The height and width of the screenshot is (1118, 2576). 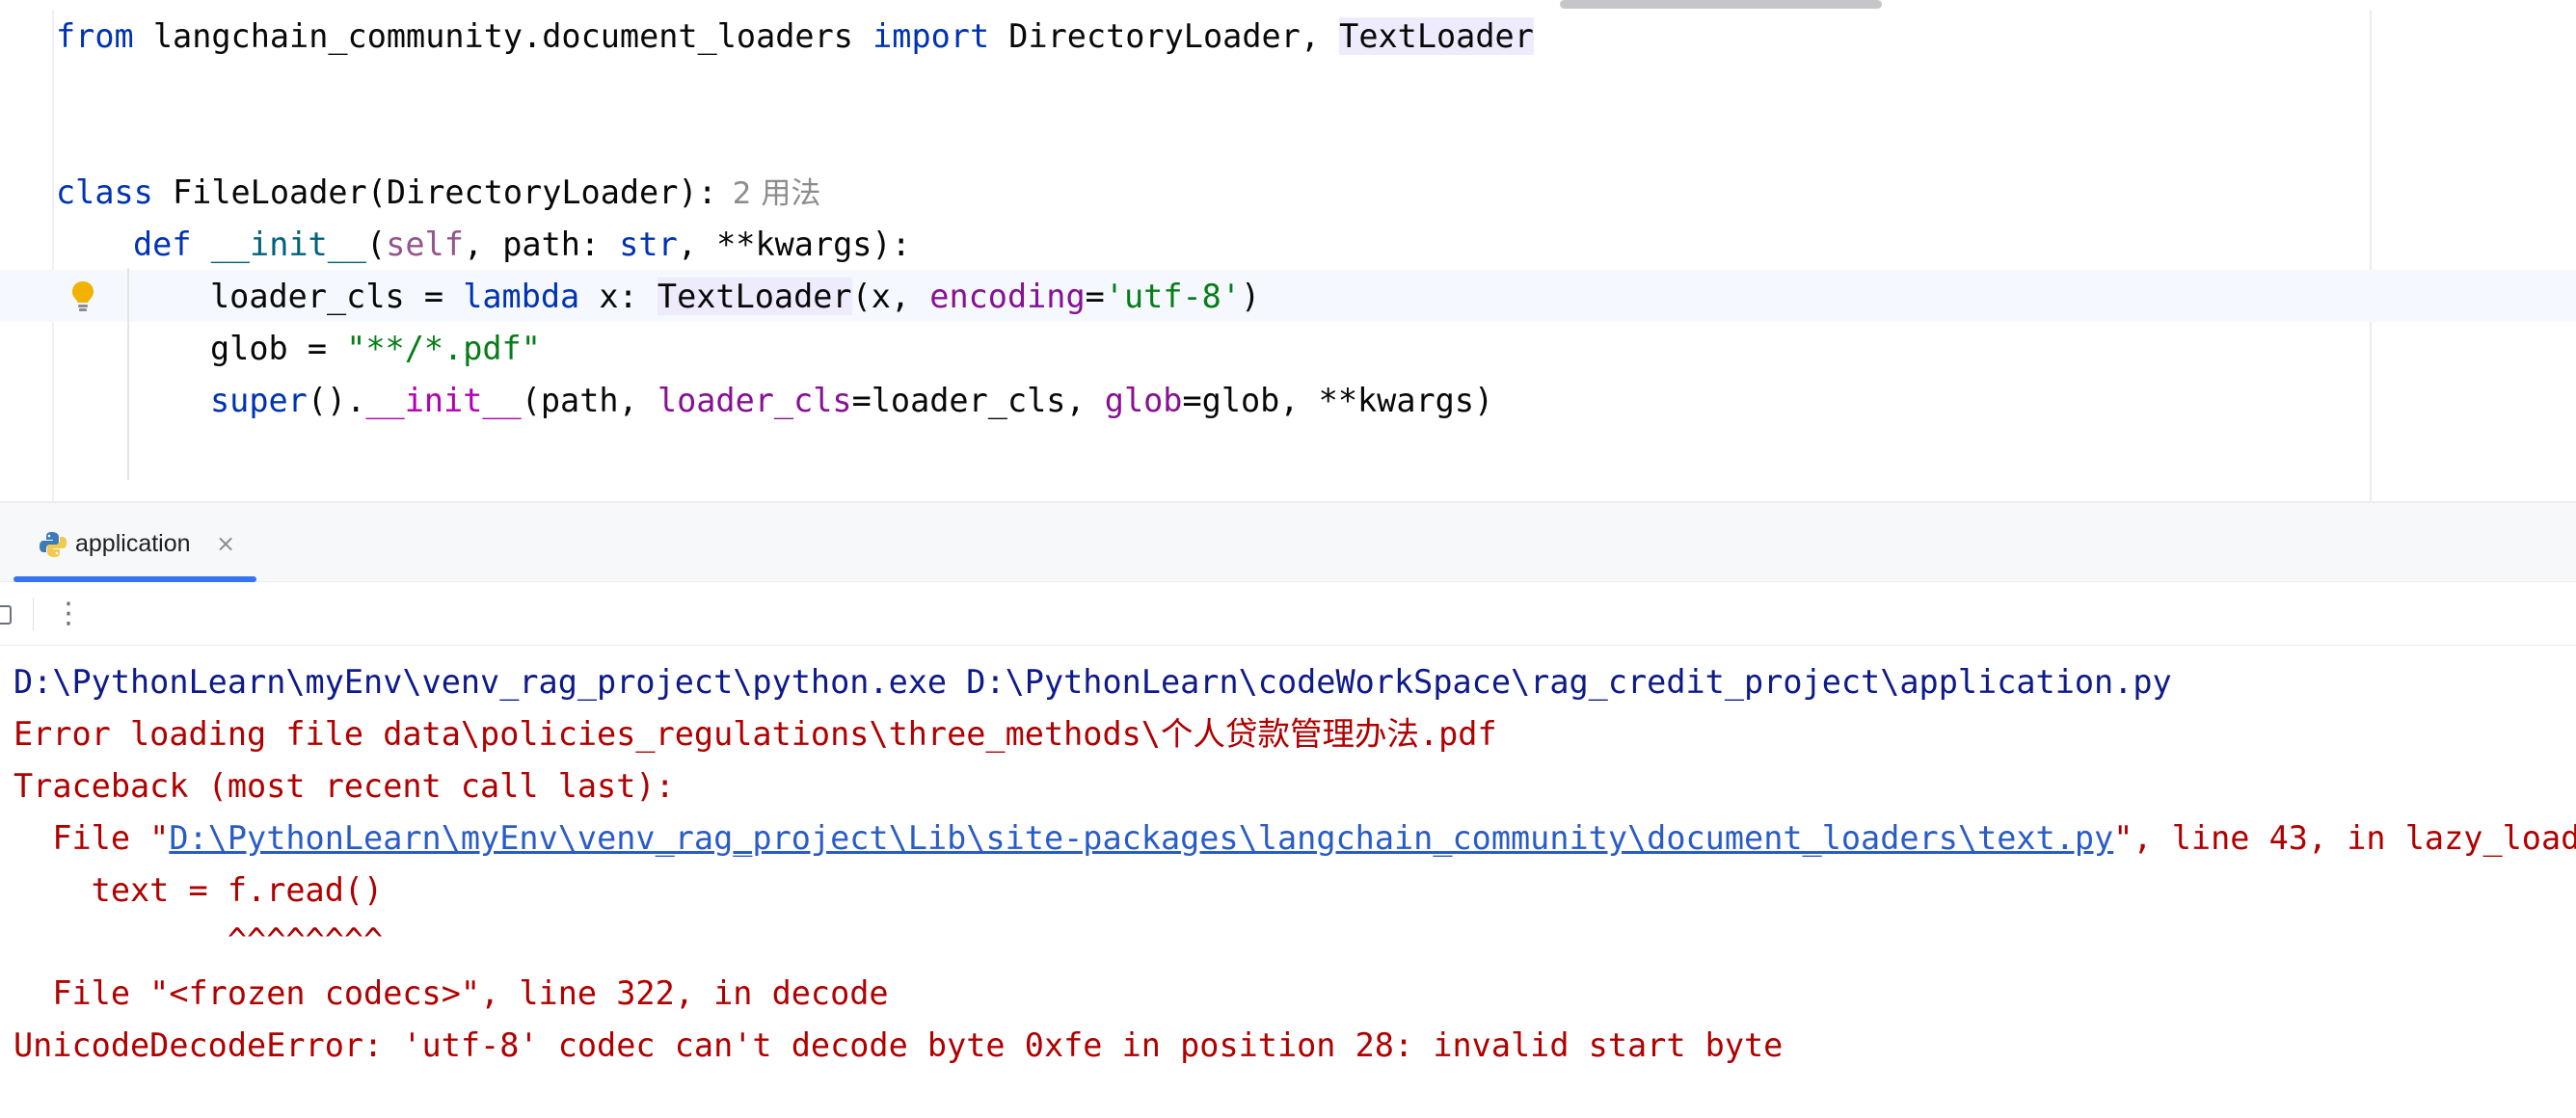 I want to click on run-toolbar: ⋮, so click(x=1288, y=614).